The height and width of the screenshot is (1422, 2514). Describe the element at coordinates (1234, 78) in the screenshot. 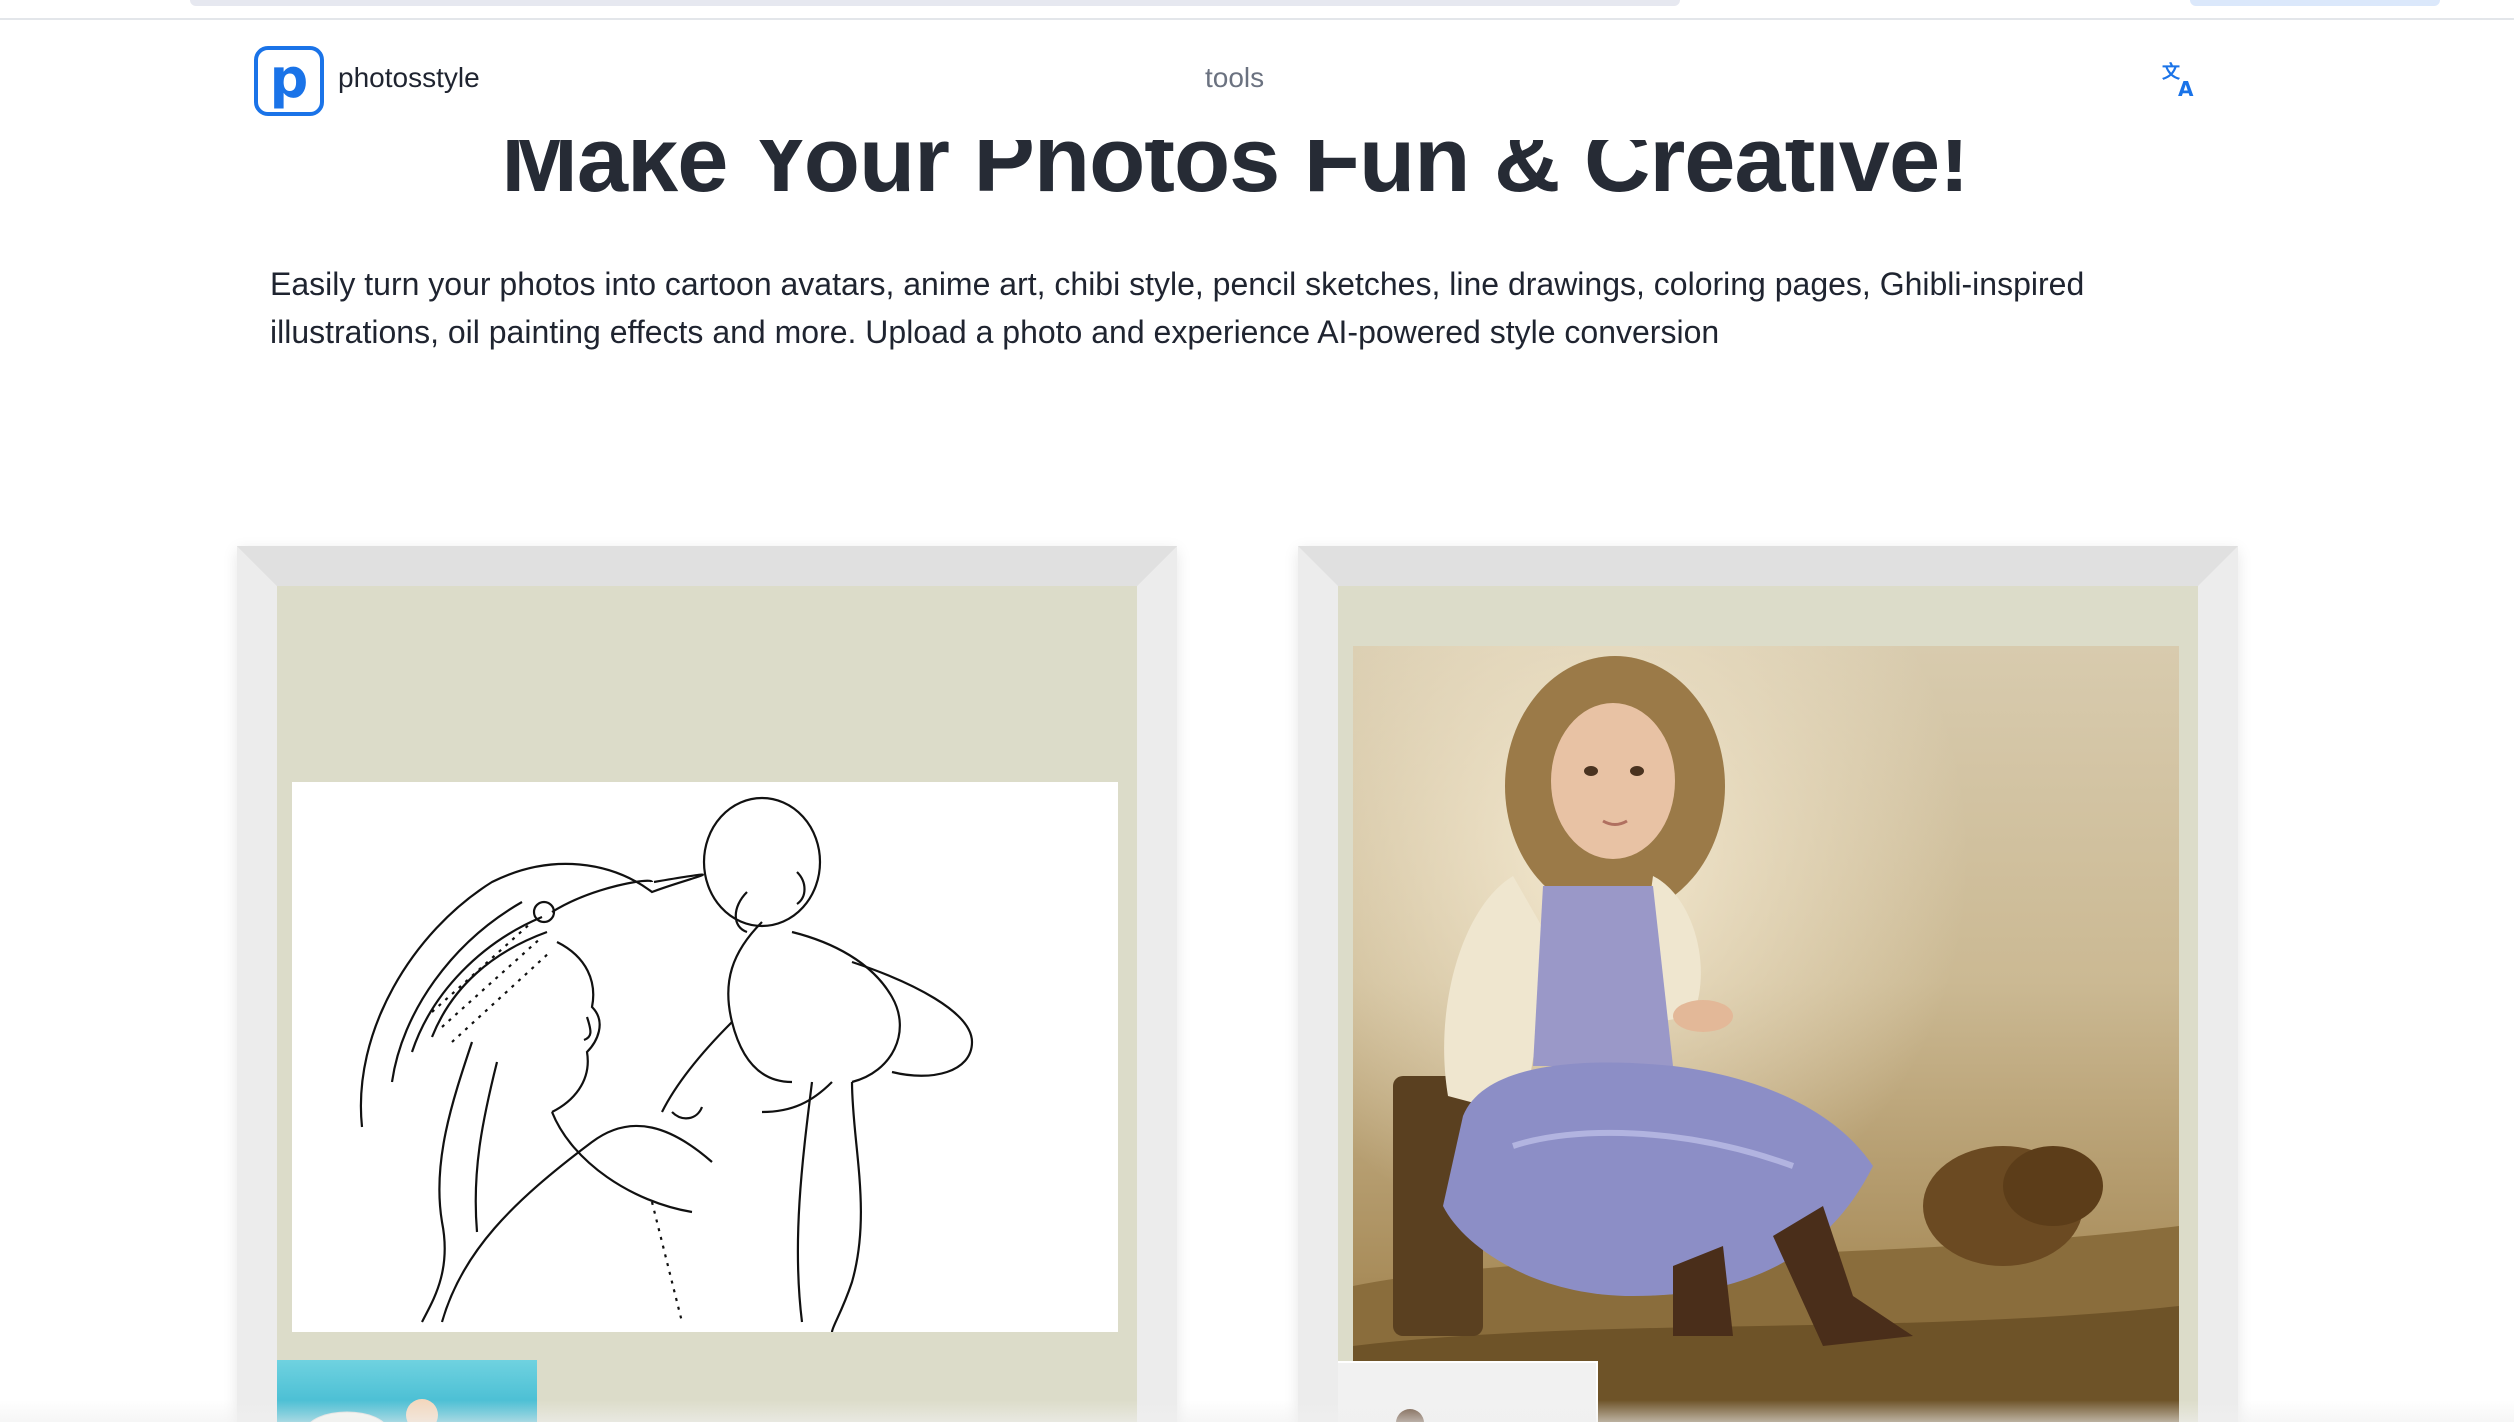

I see `nav-tools-link: tools` at that location.